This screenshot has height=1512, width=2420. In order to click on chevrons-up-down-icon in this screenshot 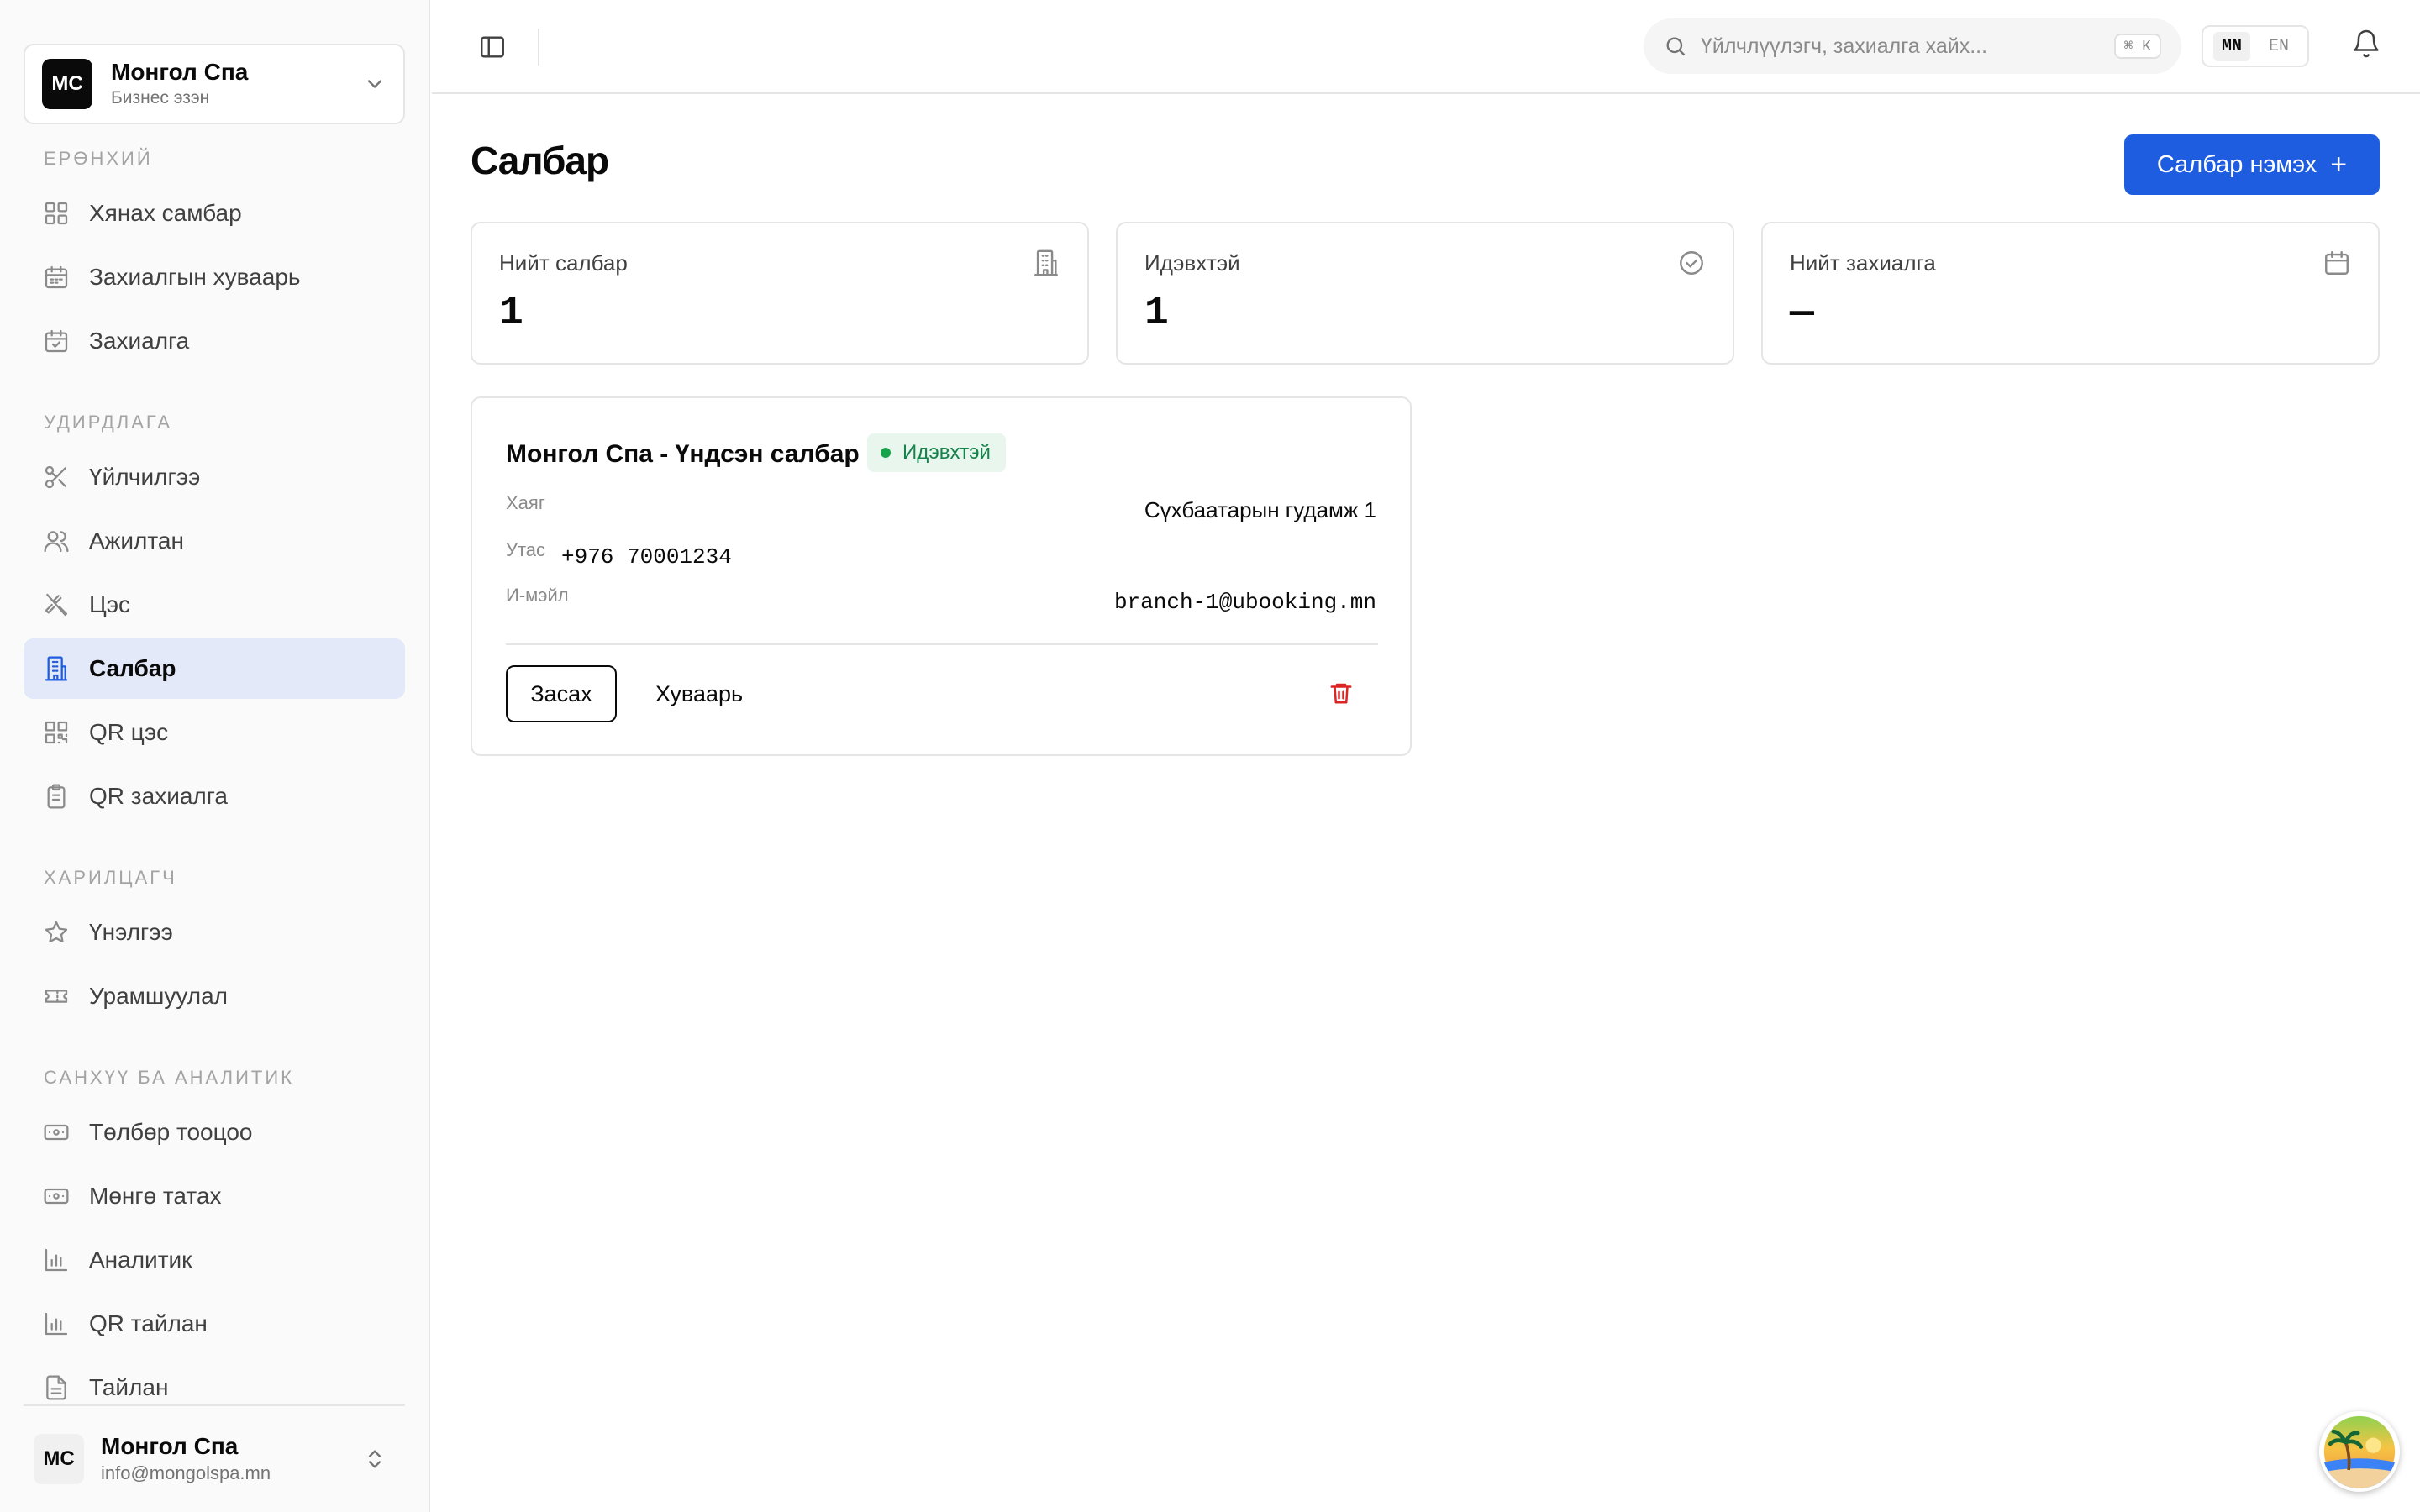, I will do `click(375, 1459)`.